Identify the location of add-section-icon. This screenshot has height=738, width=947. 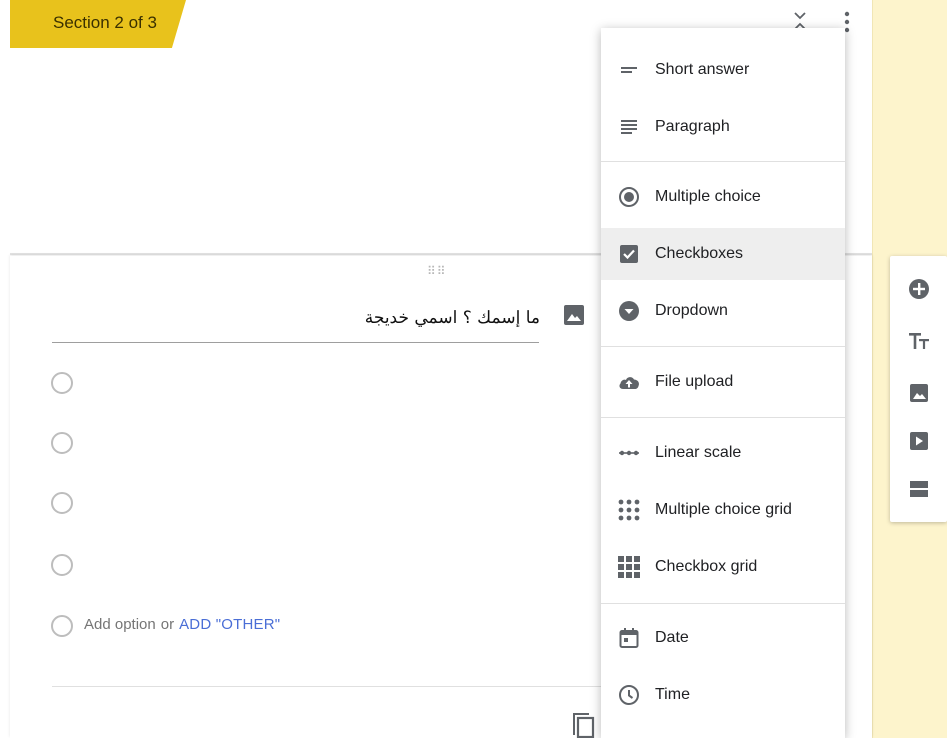
(919, 489).